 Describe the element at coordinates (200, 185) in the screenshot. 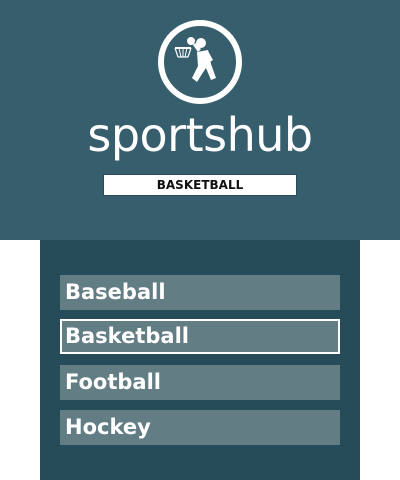

I see `selected-sport-badge: BASKETBALL` at that location.